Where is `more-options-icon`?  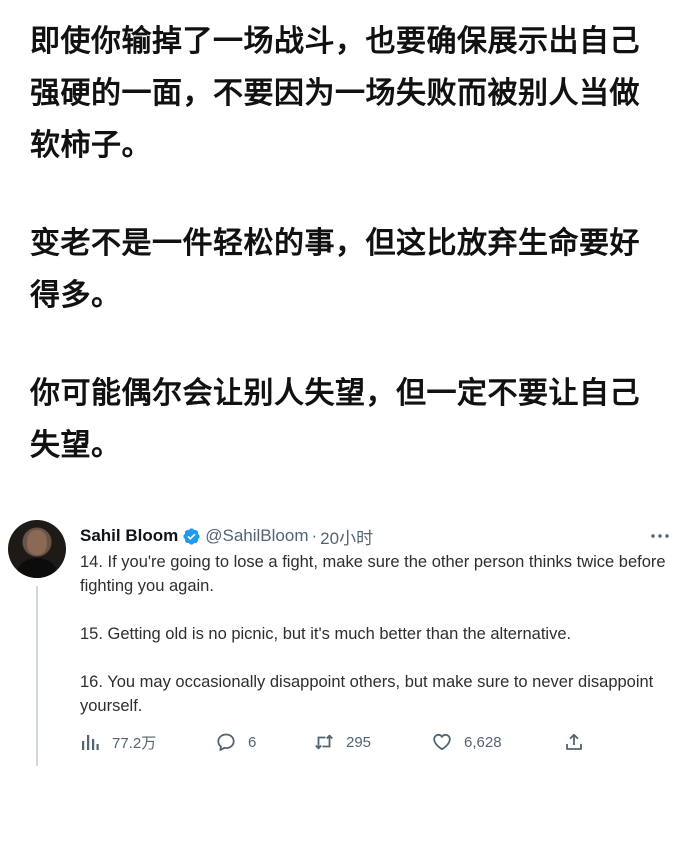
more-options-icon is located at coordinates (660, 536).